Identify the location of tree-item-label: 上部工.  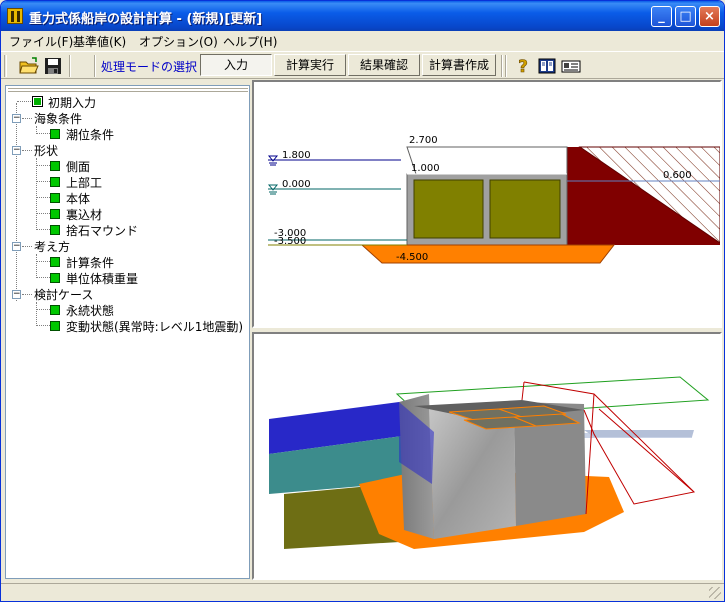
(84, 183).